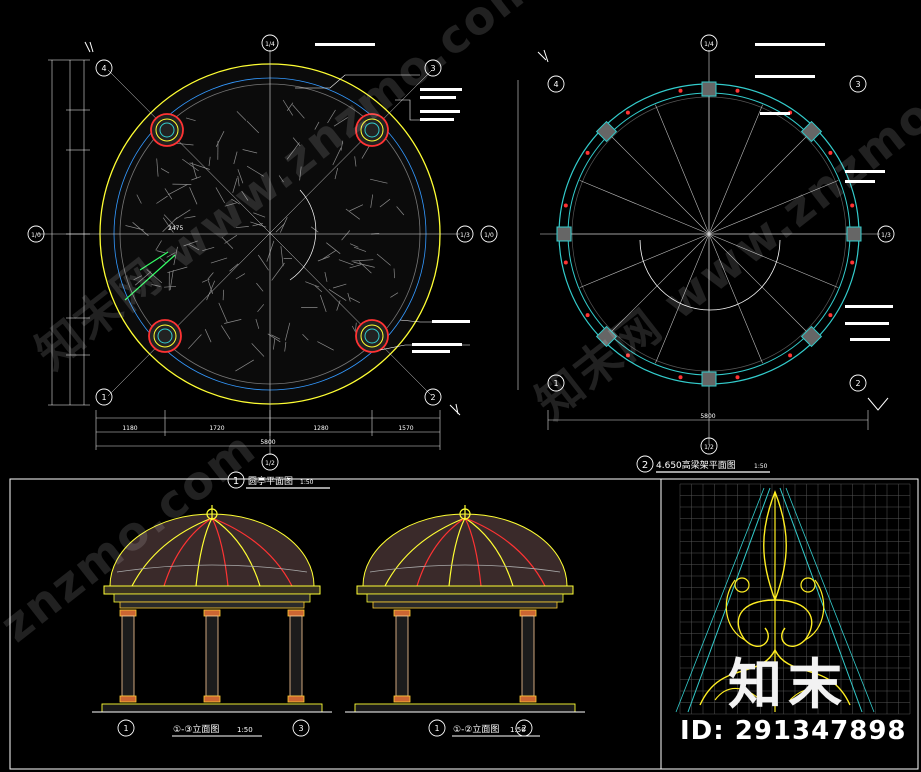 Image resolution: width=921 pixels, height=772 pixels. I want to click on elev-left-axis-3: 3, so click(300, 728).